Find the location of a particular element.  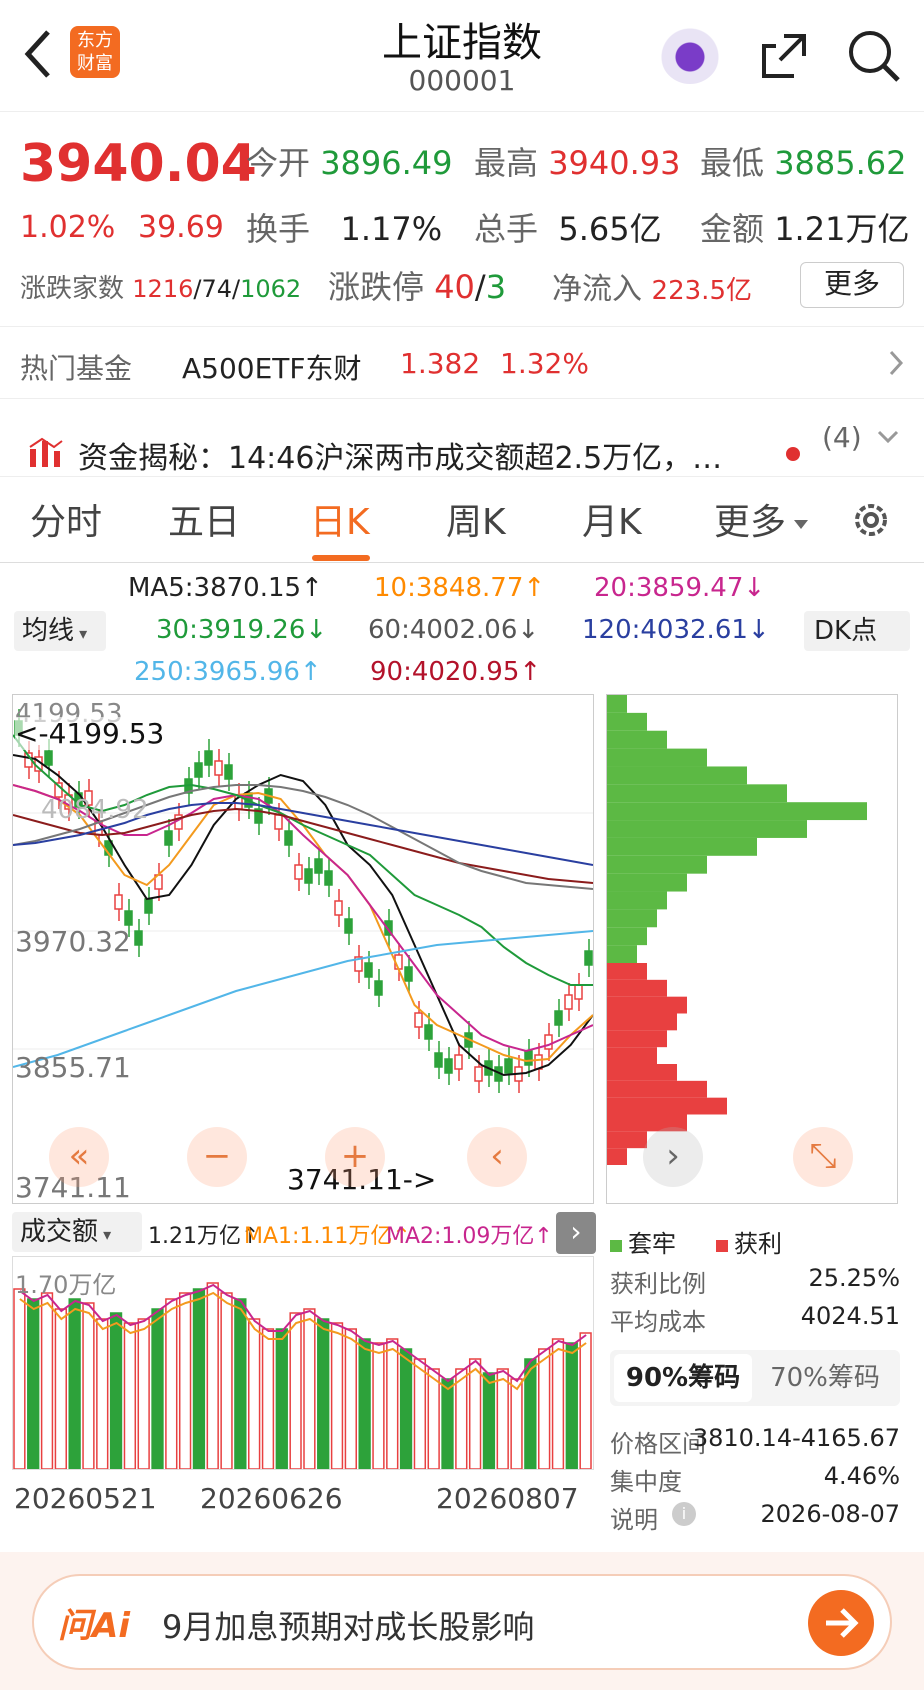

date-axis: 20260521 20260626 20260807 is located at coordinates (303, 1502).